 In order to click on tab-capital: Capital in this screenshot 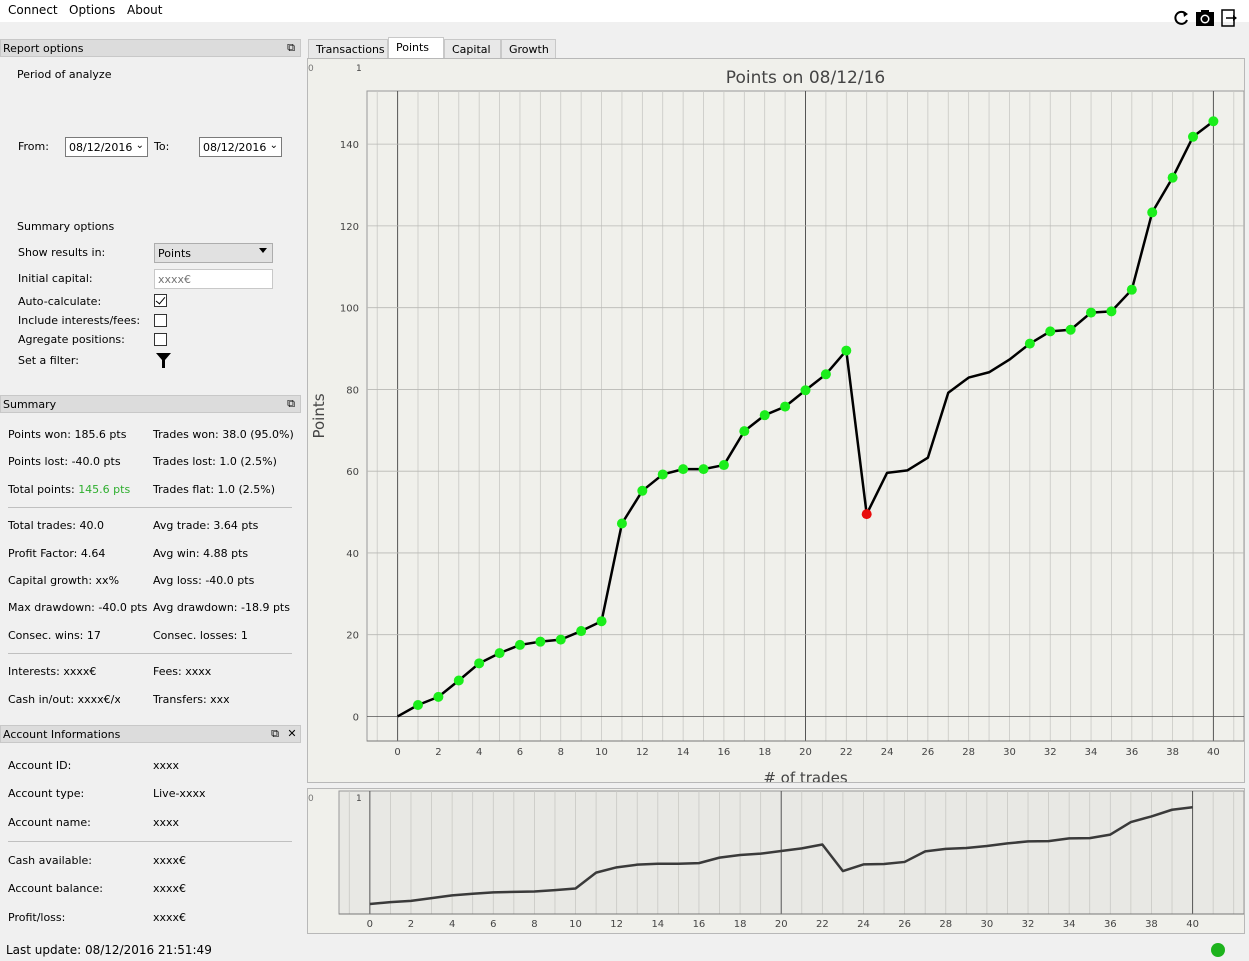, I will do `click(472, 48)`.